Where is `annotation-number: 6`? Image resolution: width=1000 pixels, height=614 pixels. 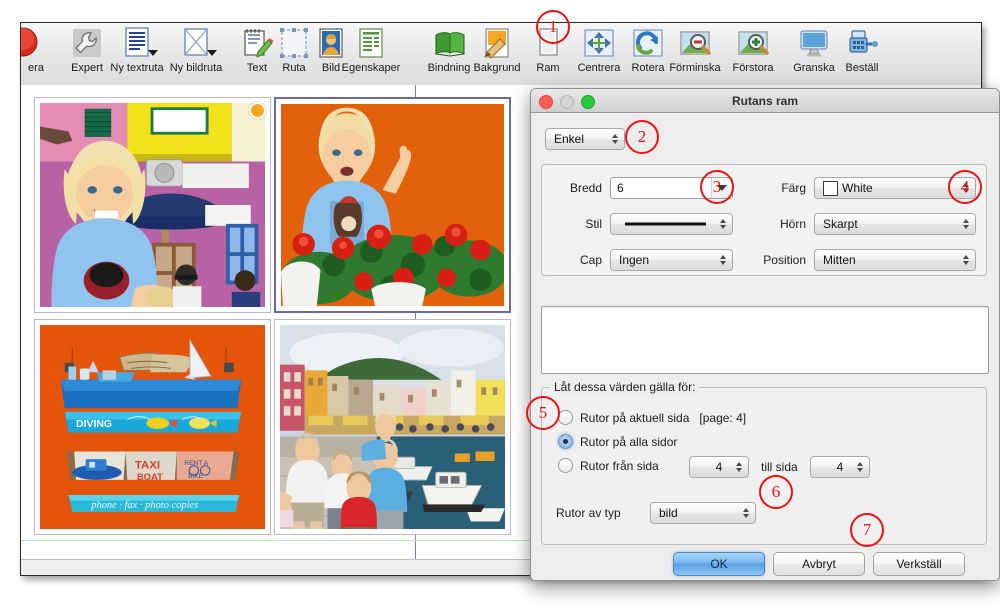 annotation-number: 6 is located at coordinates (776, 491).